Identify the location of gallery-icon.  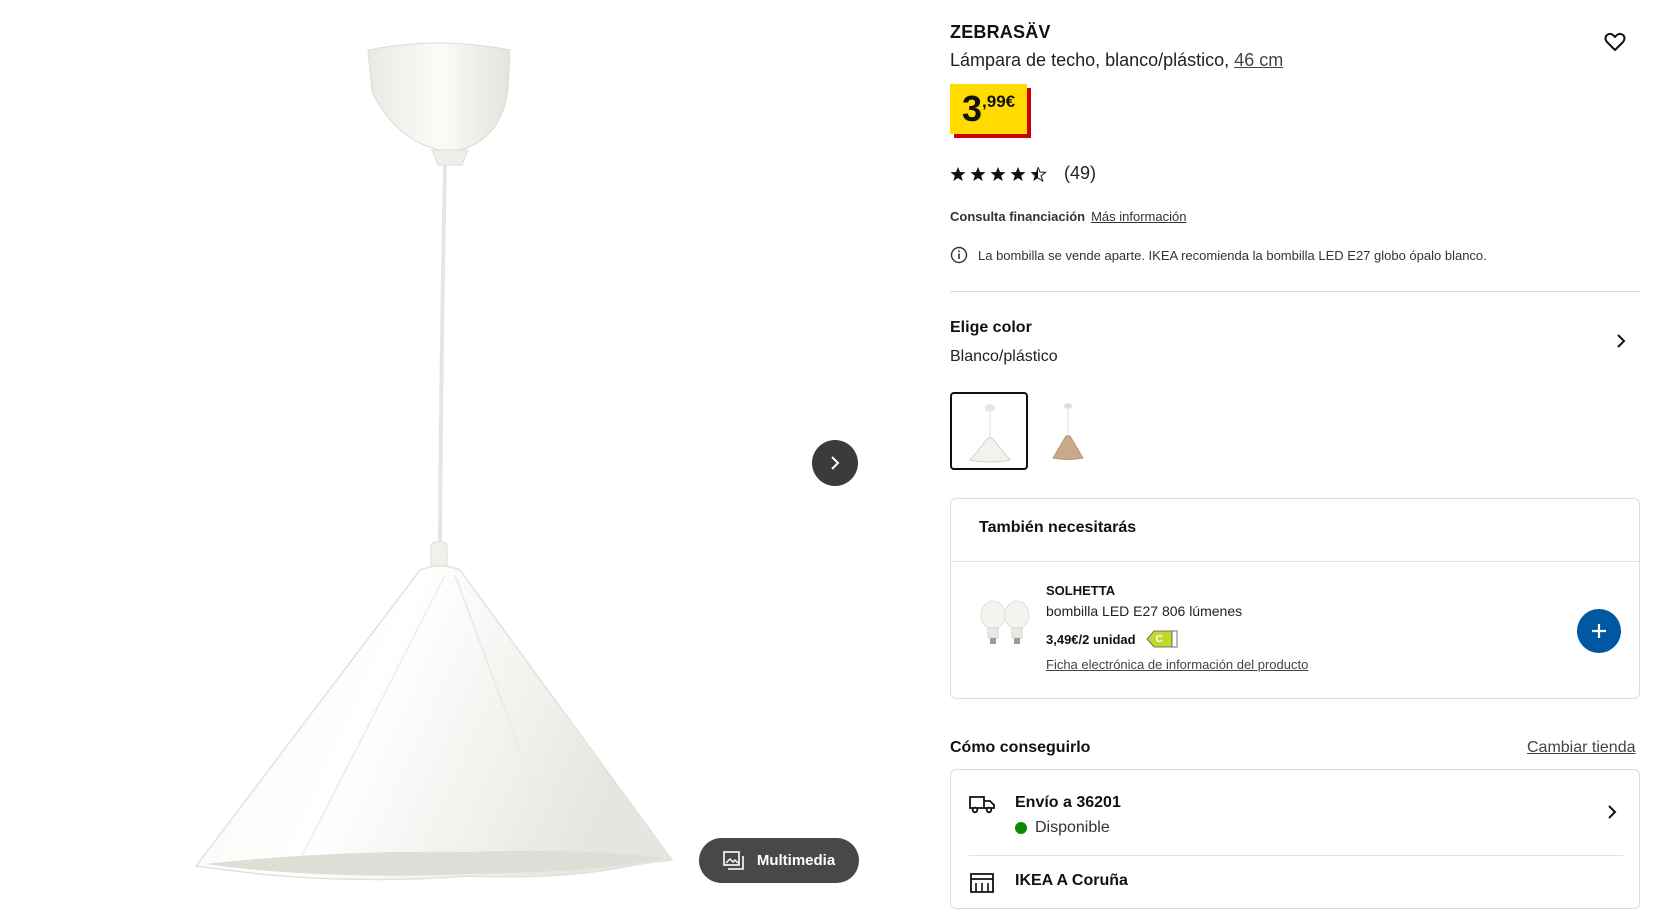
(733, 860).